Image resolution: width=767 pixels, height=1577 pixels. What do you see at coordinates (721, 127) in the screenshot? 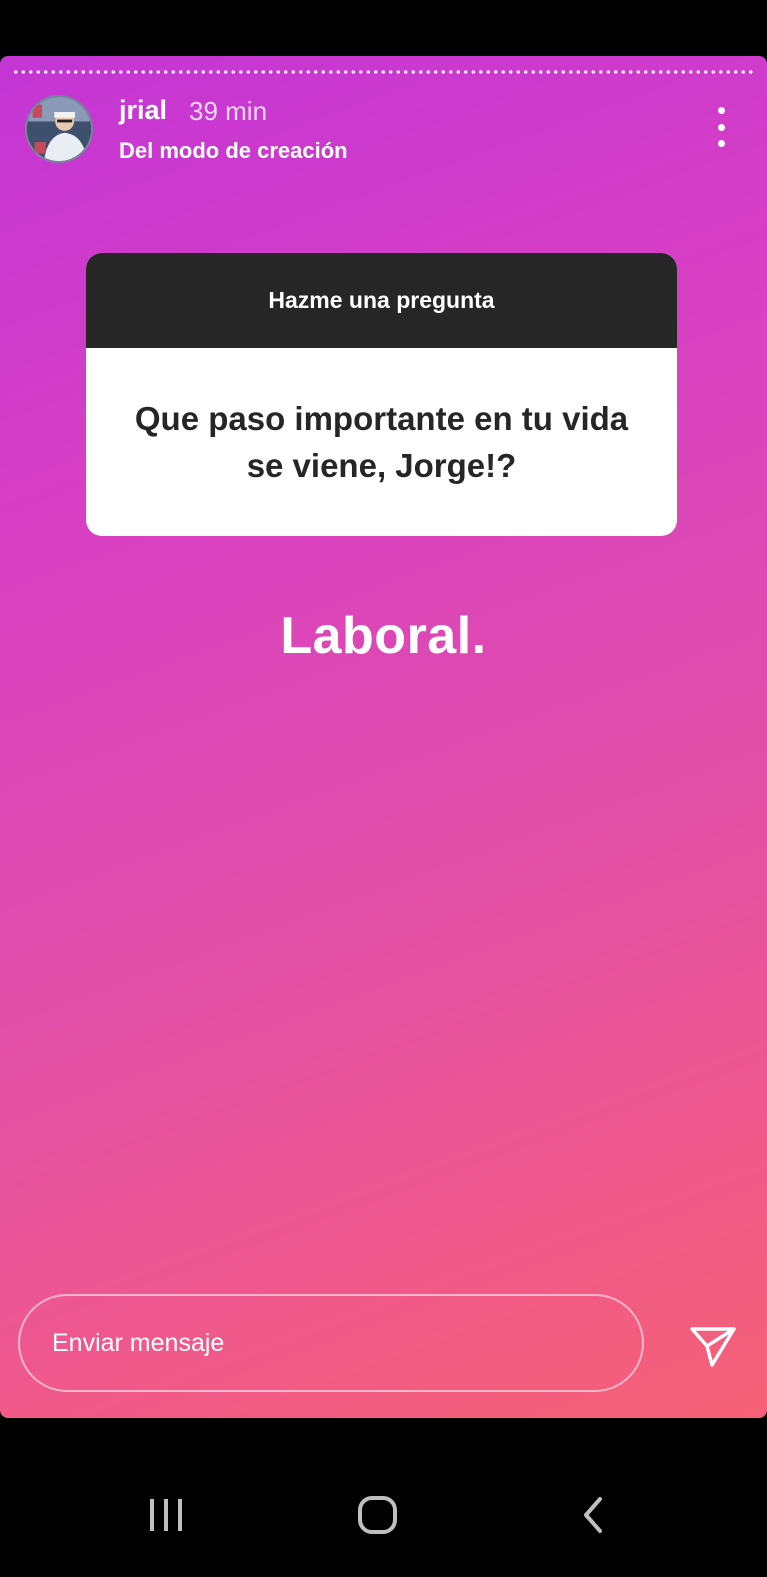
I see `more-vertical-icon` at bounding box center [721, 127].